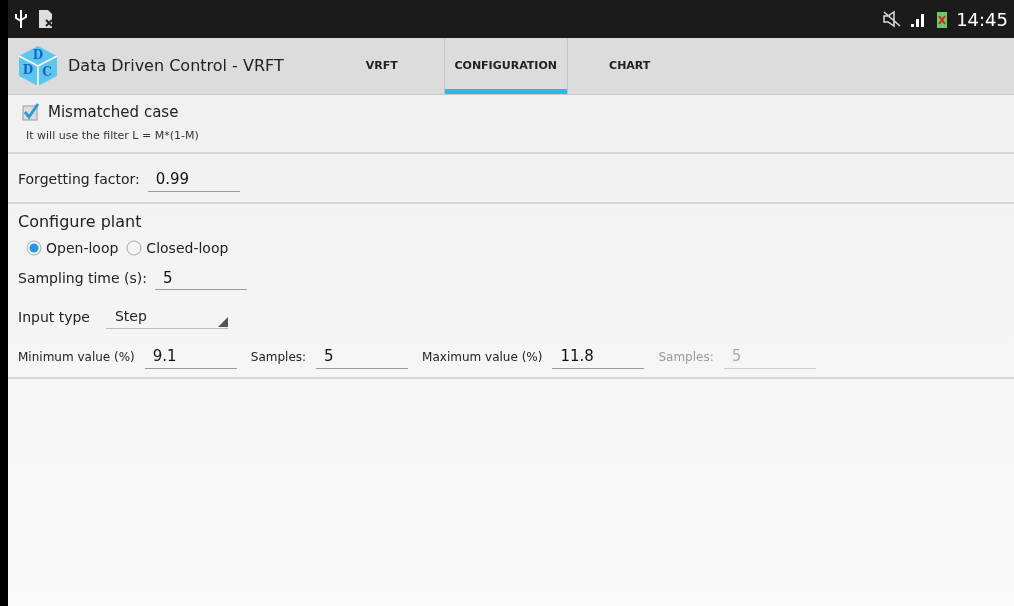 The image size is (1014, 606). I want to click on battery-icon, so click(942, 19).